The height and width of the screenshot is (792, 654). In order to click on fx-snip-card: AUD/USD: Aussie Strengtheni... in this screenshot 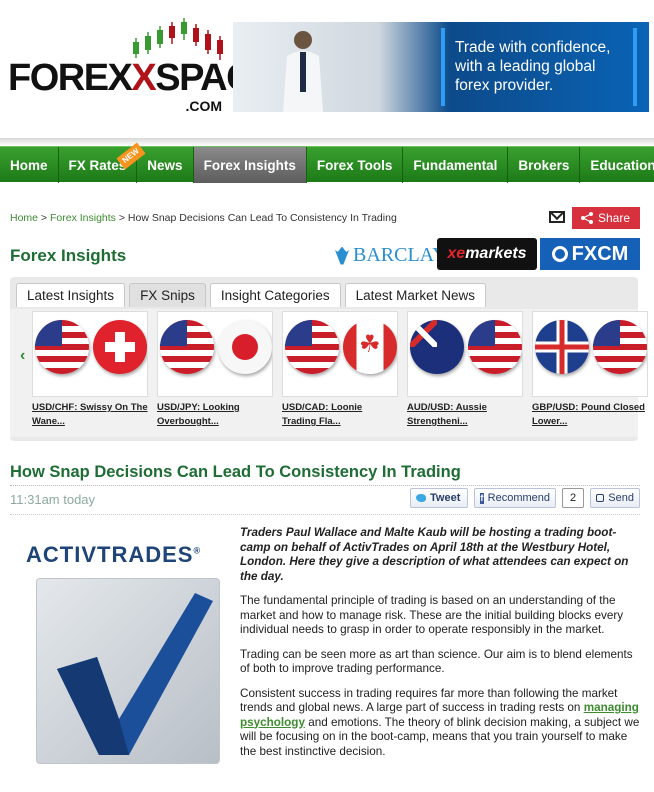, I will do `click(465, 370)`.